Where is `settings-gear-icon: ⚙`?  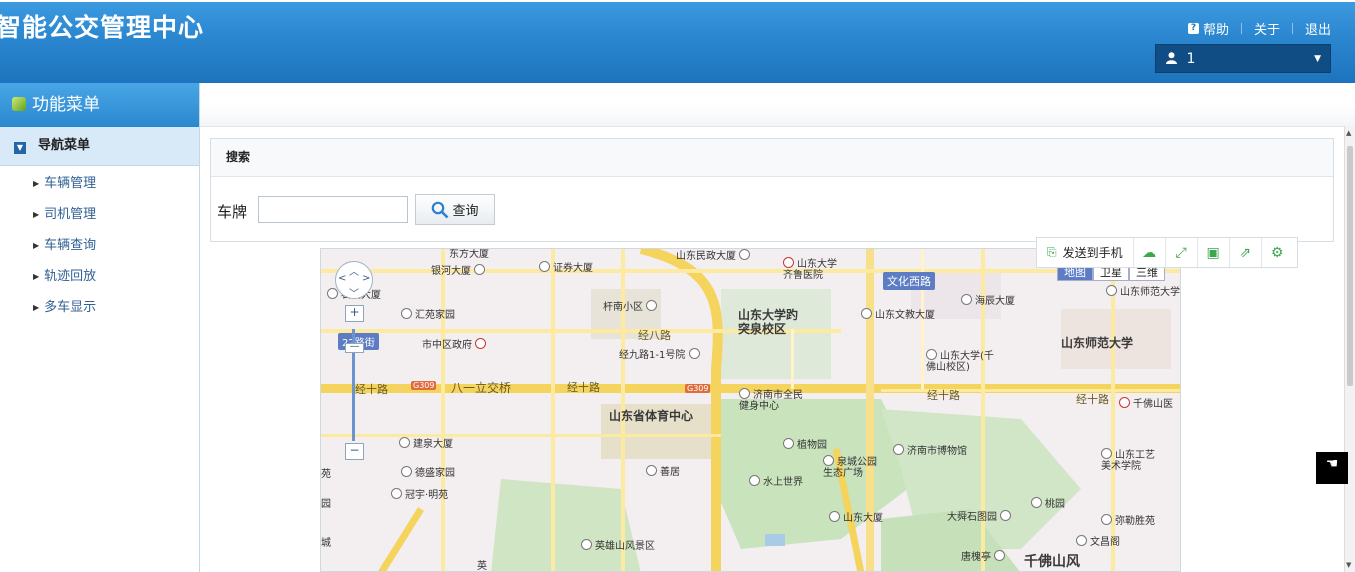
settings-gear-icon: ⚙ is located at coordinates (1277, 252).